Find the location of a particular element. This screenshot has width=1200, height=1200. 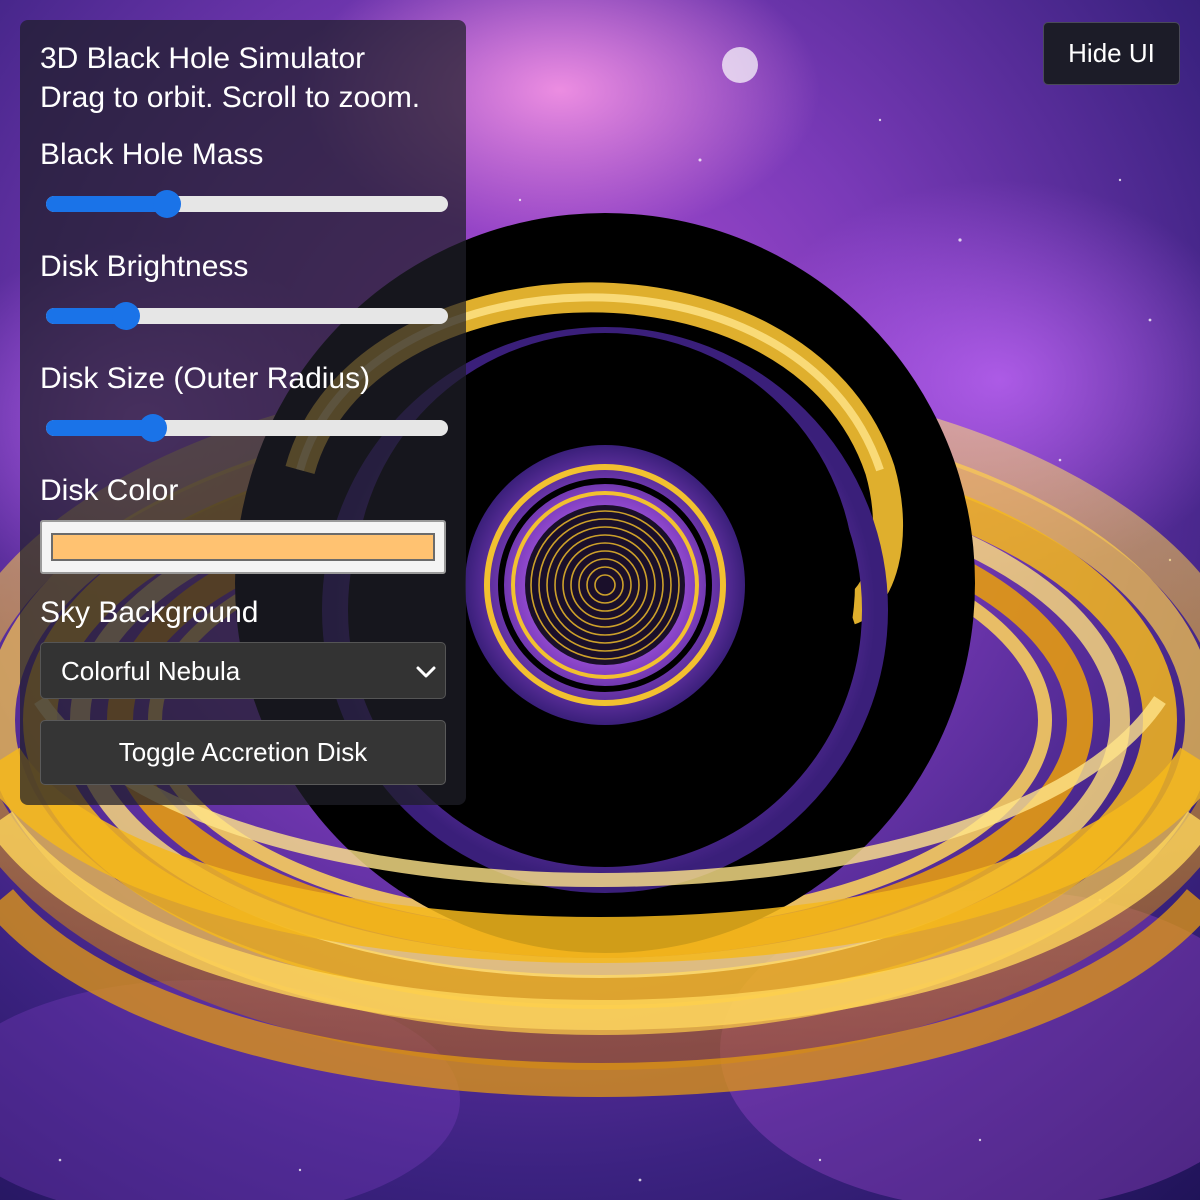

panel-subtitle: Drag to orbit. Scroll to zoom. is located at coordinates (230, 97).